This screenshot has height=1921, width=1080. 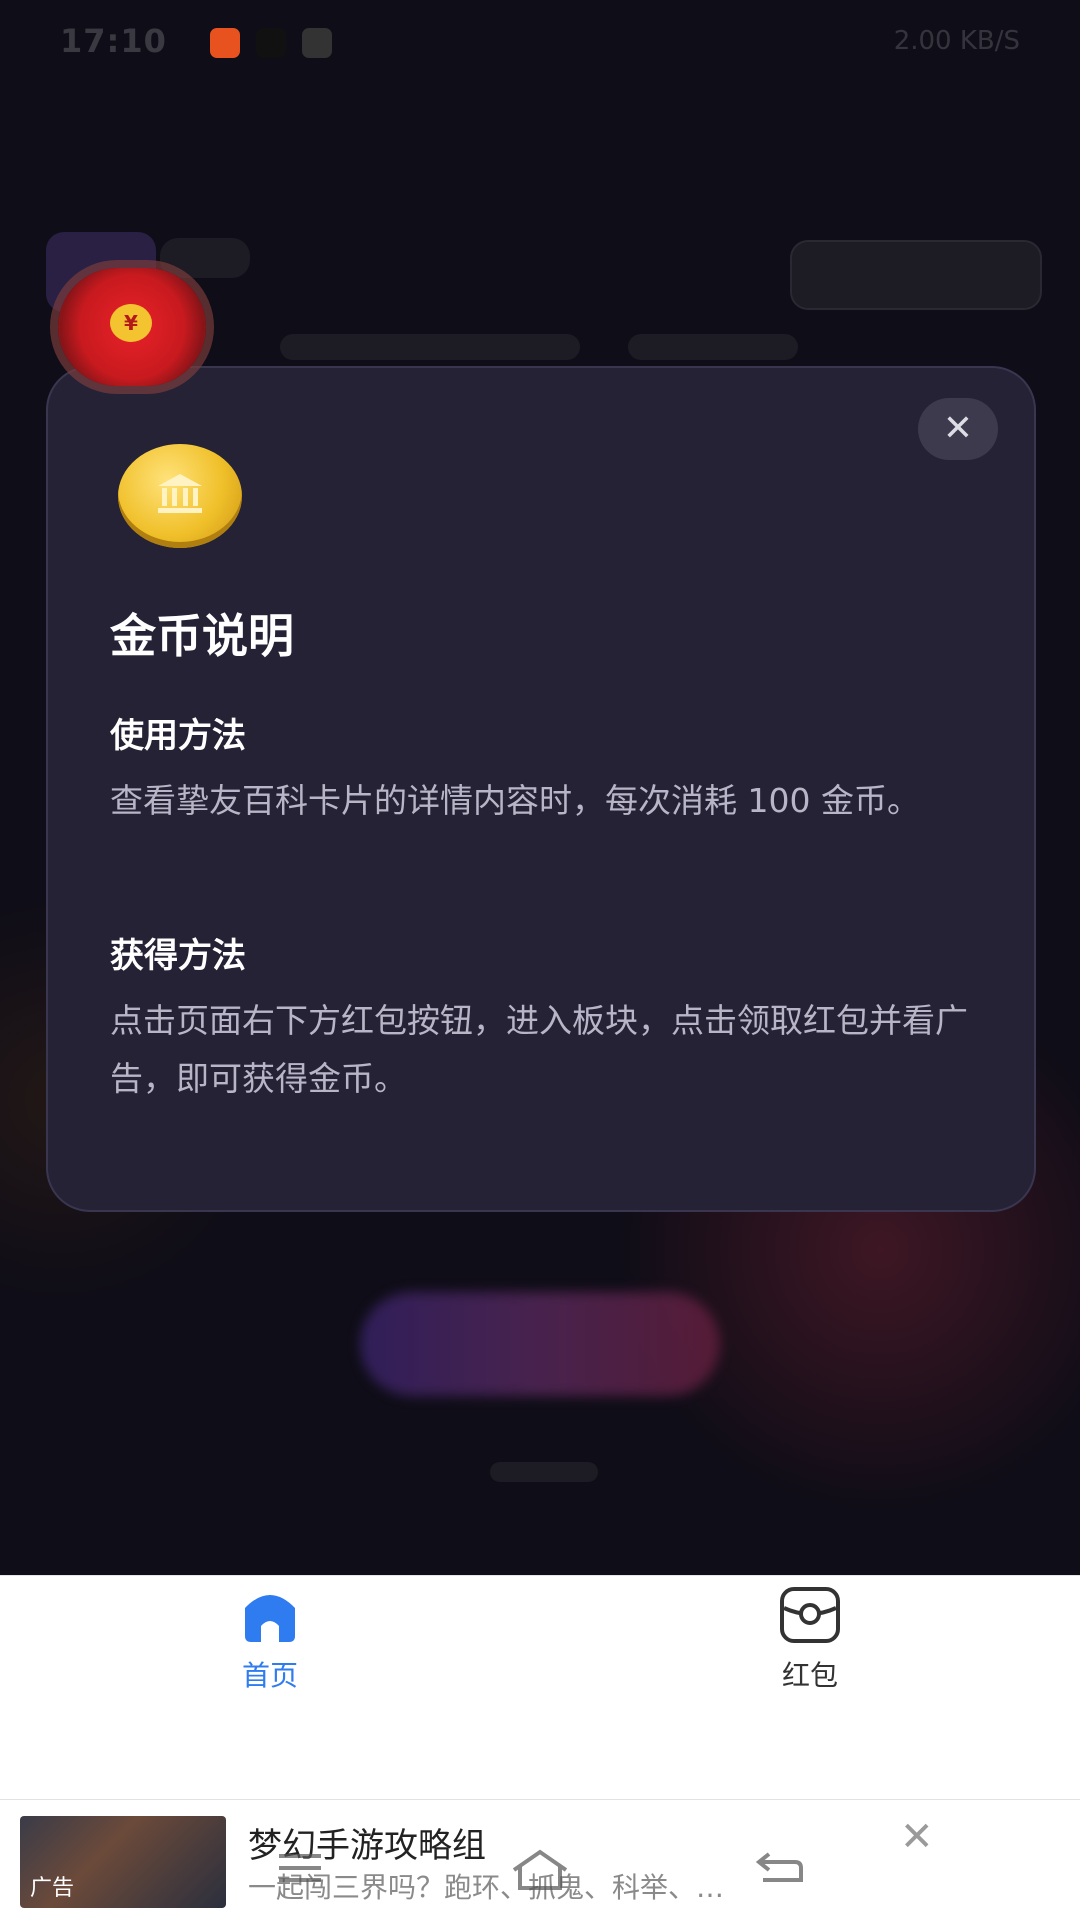 I want to click on usage-heading: 使用方法, so click(x=178, y=736).